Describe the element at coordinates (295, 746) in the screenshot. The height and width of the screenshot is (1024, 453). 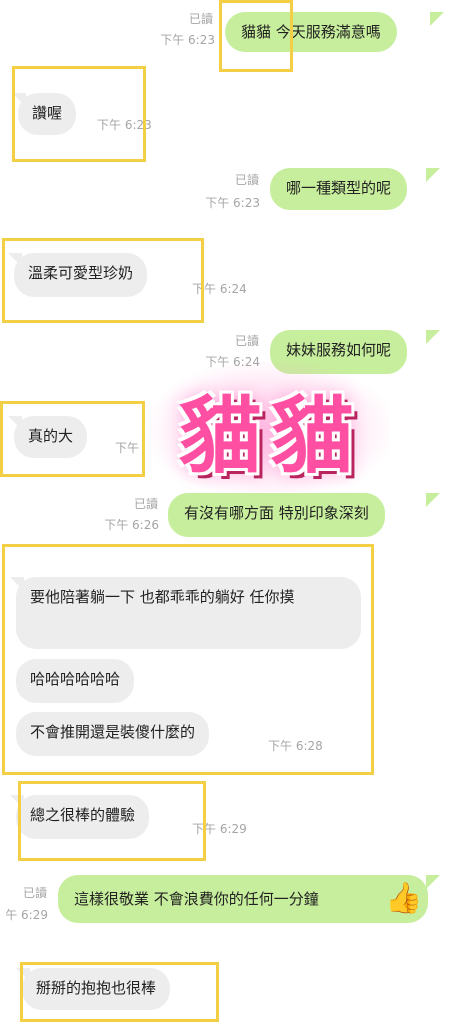
I see `message-time: 下午 6:28` at that location.